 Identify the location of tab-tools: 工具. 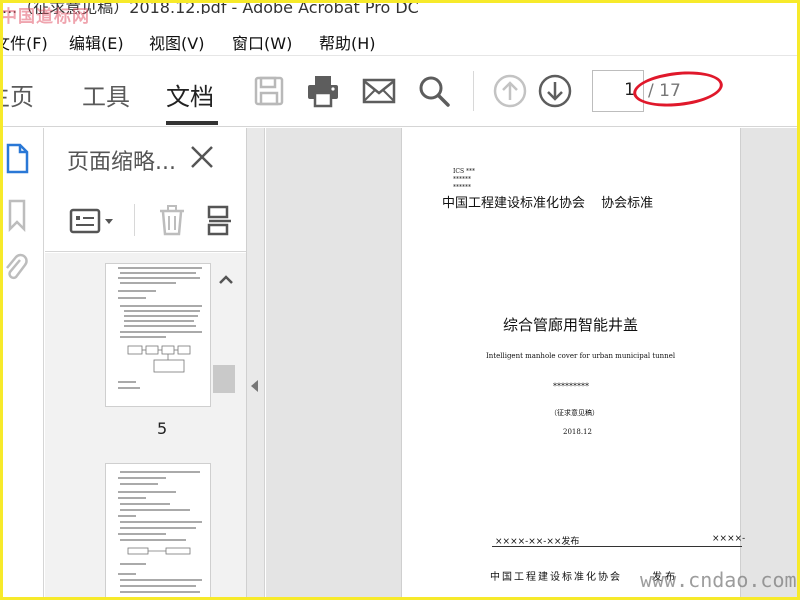
(106, 94).